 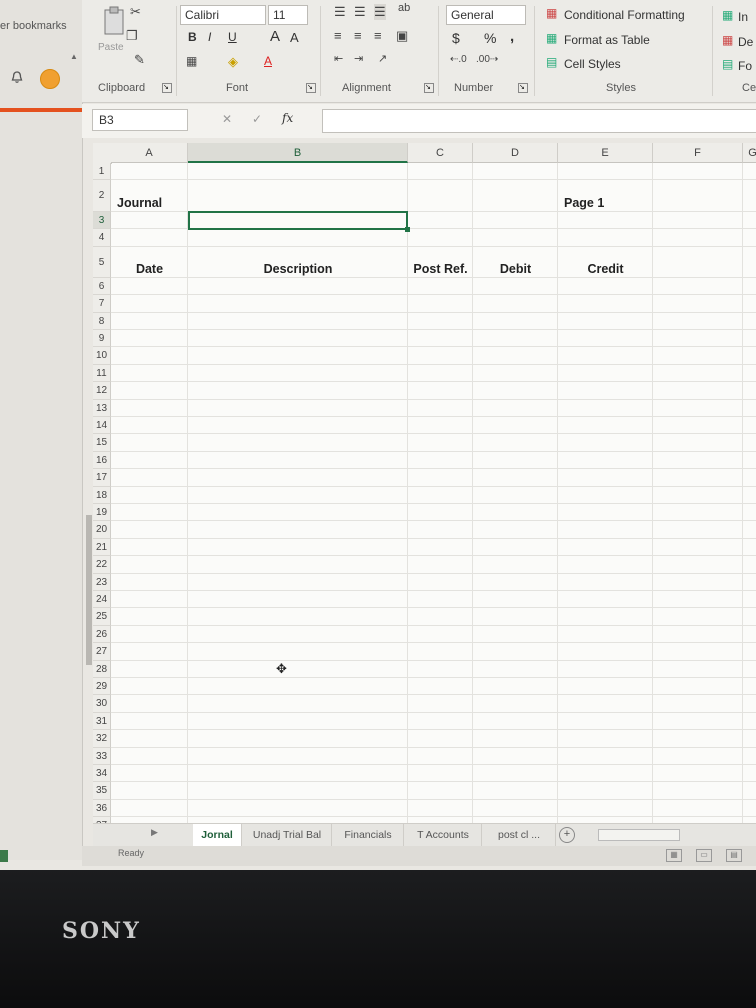 What do you see at coordinates (288, 15) in the screenshot?
I see `font-size-select: 11` at bounding box center [288, 15].